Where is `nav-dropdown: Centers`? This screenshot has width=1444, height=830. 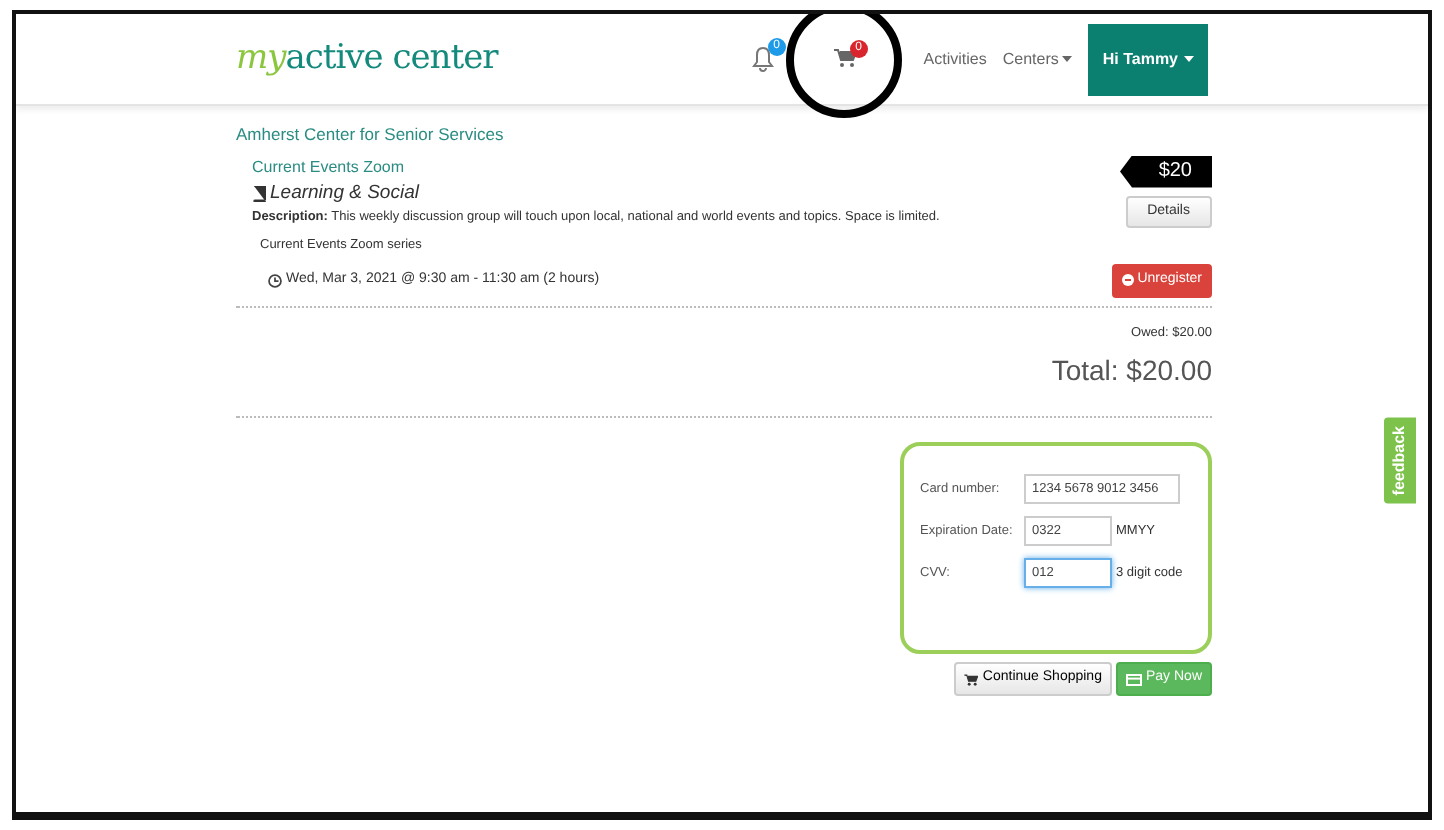 nav-dropdown: Centers is located at coordinates (1037, 59).